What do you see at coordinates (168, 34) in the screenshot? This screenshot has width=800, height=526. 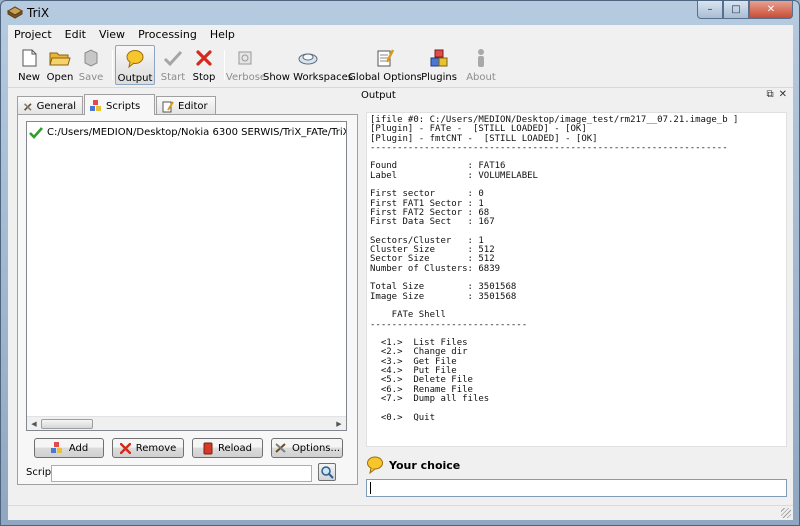 I see `menu-processing: Processing` at bounding box center [168, 34].